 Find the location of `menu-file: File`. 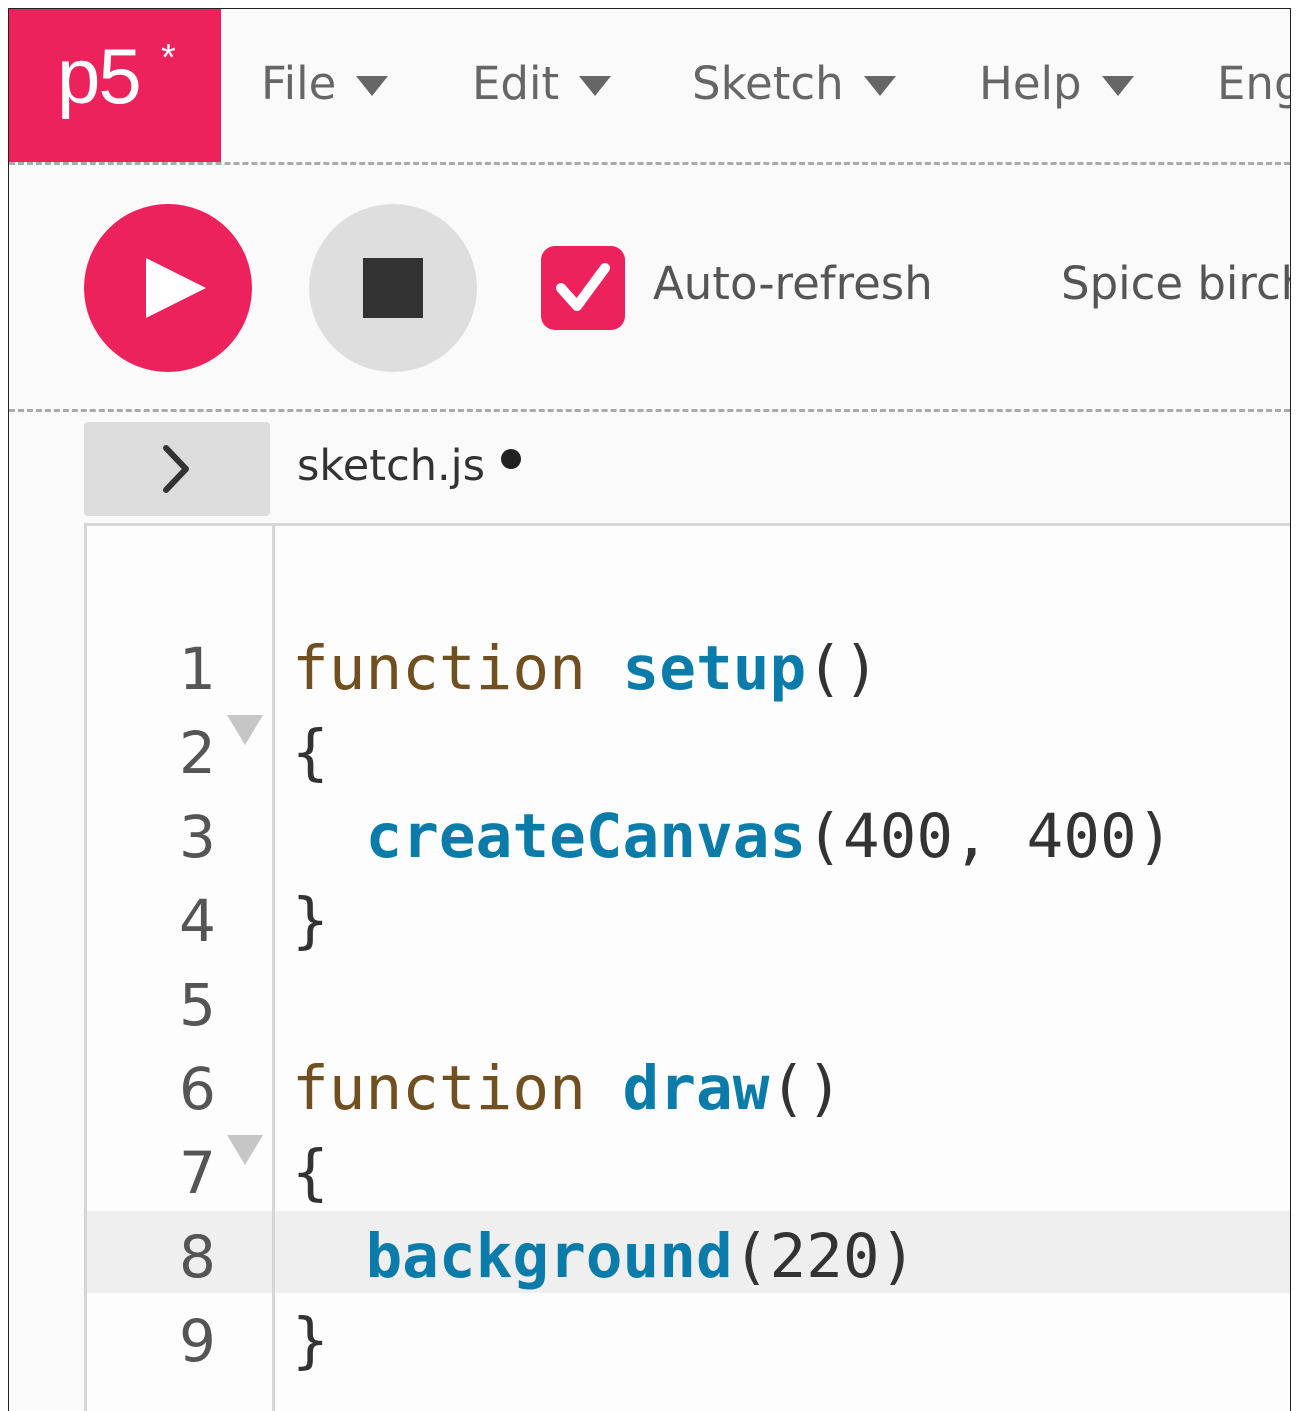

menu-file: File is located at coordinates (325, 83).